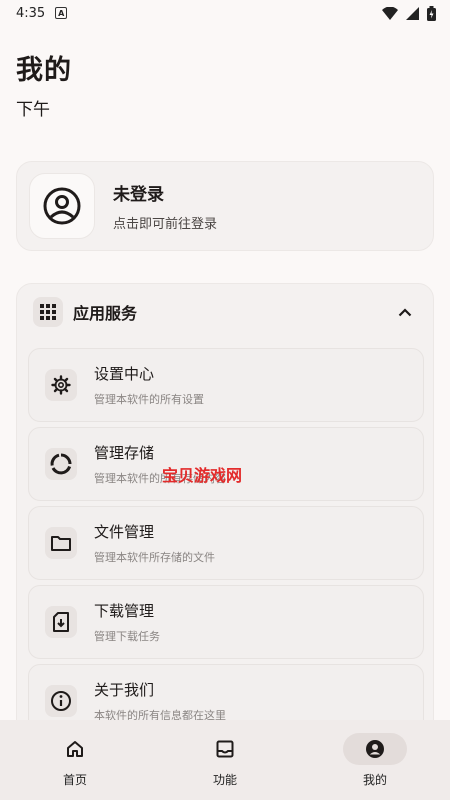 The height and width of the screenshot is (800, 450). I want to click on signal-icon, so click(412, 13).